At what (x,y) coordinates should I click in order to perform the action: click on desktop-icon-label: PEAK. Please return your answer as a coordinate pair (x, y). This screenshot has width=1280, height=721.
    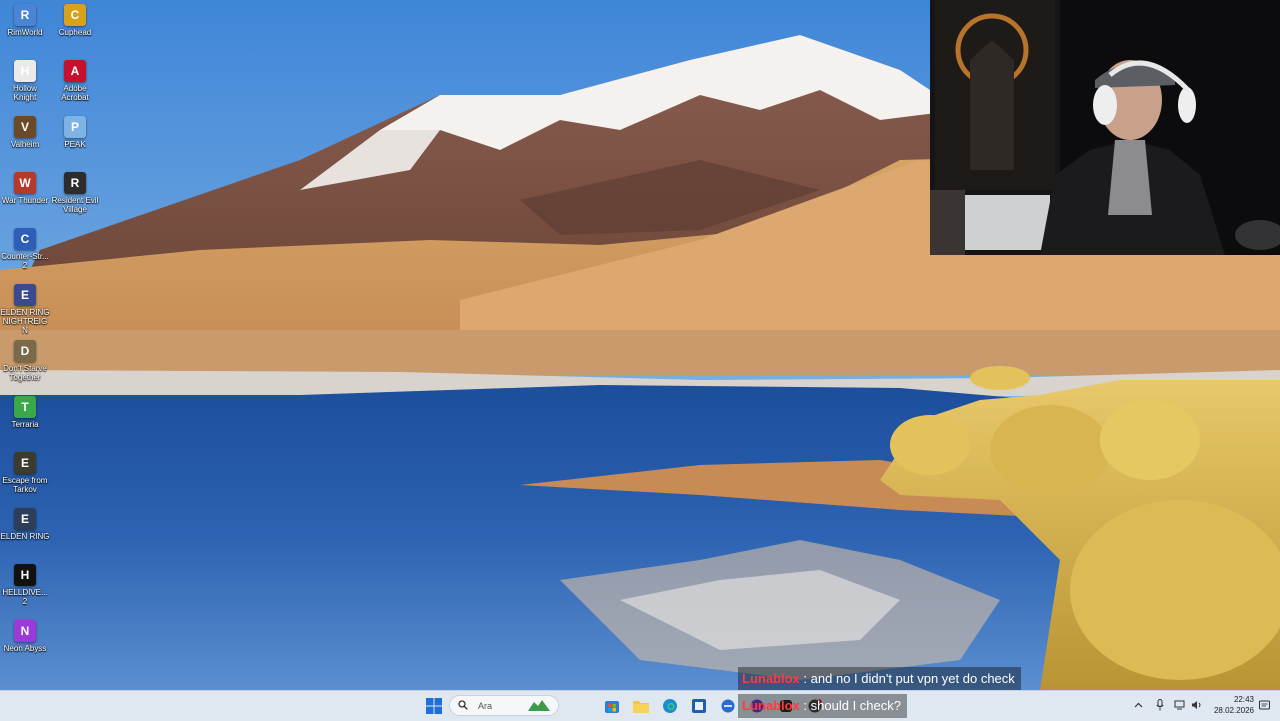
    Looking at the image, I should click on (75, 144).